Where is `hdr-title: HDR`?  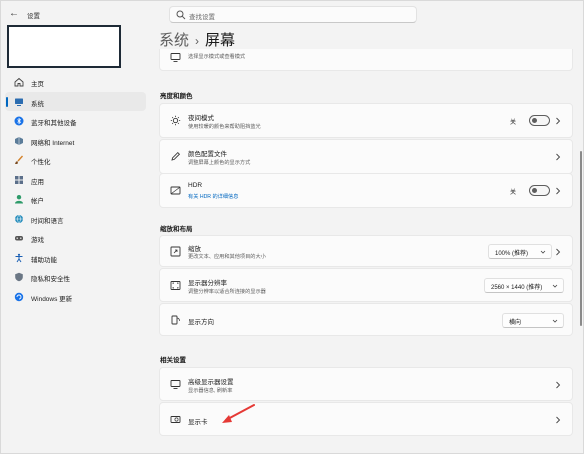 hdr-title: HDR is located at coordinates (195, 185).